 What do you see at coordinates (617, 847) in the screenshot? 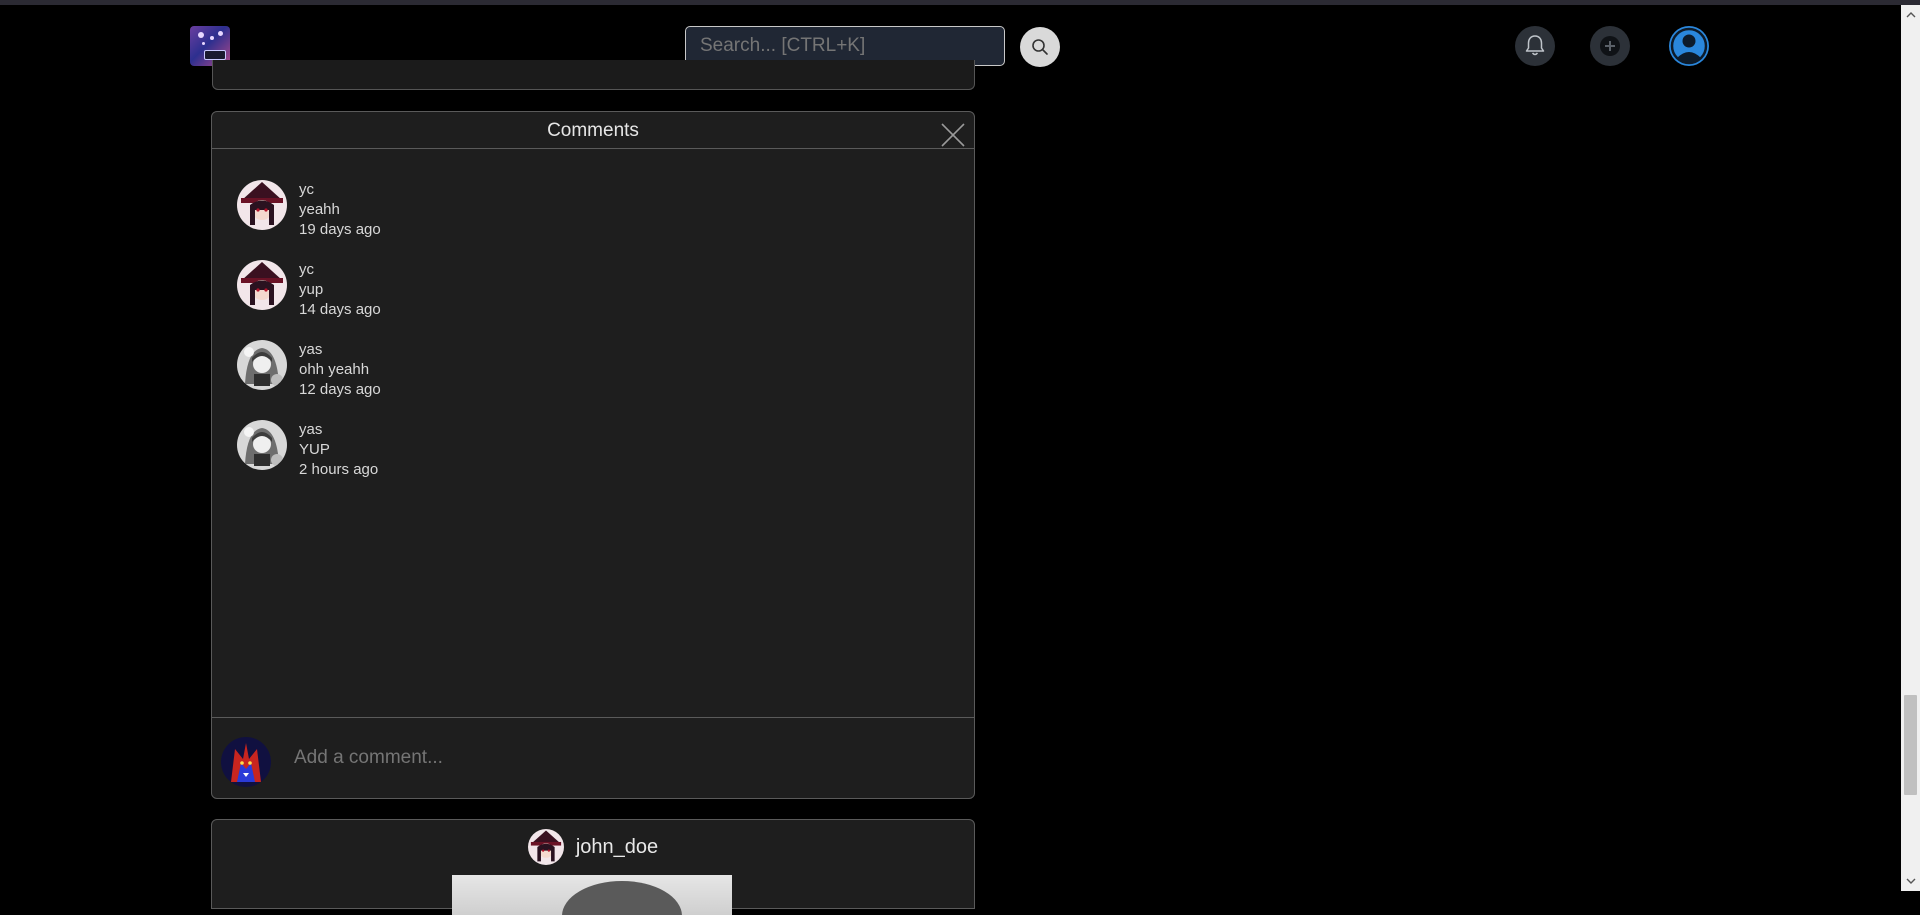
I see `post-author-name: john_doe` at bounding box center [617, 847].